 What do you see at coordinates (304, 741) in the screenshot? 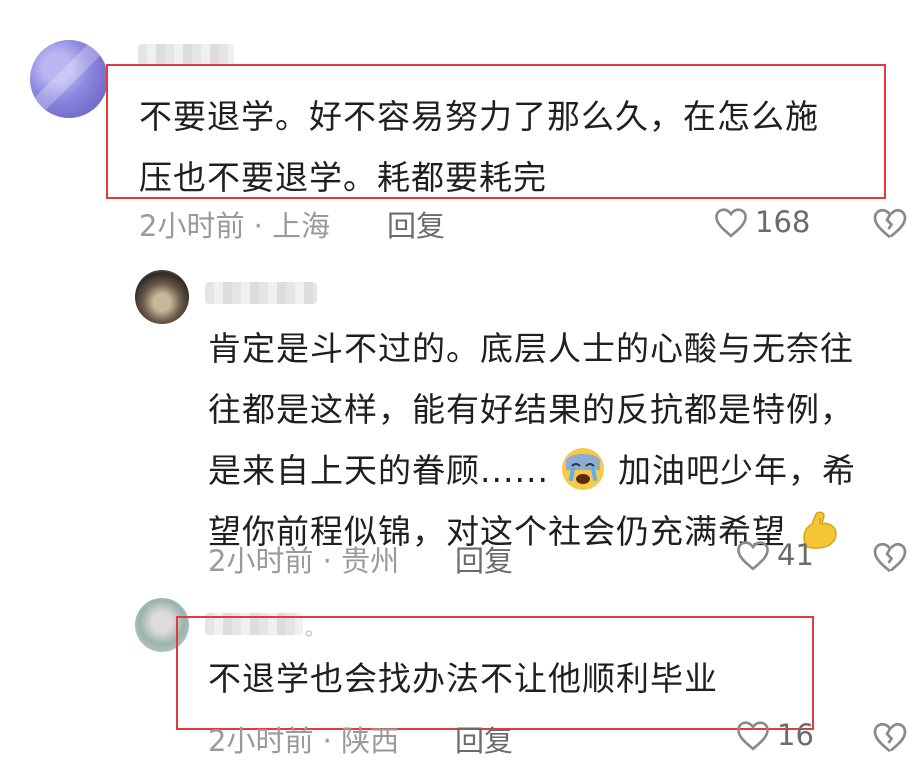
I see `comment-meta: 2小时前 · 陕西` at bounding box center [304, 741].